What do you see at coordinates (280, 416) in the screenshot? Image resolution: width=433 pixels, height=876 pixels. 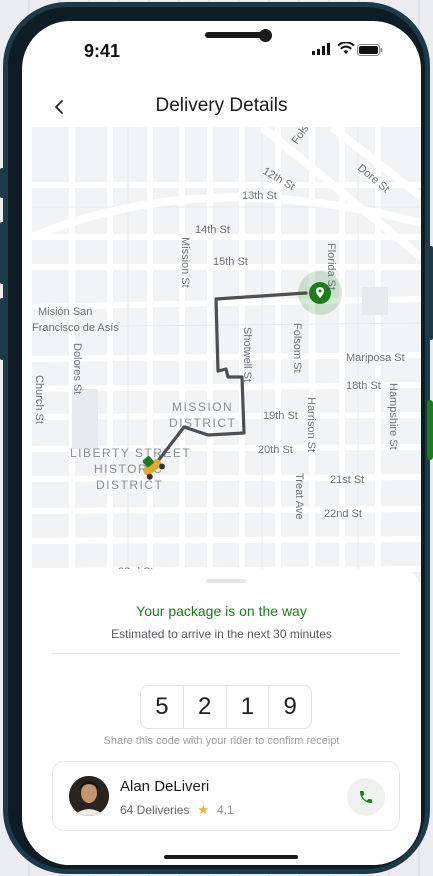 I see `street-label: 19th St` at bounding box center [280, 416].